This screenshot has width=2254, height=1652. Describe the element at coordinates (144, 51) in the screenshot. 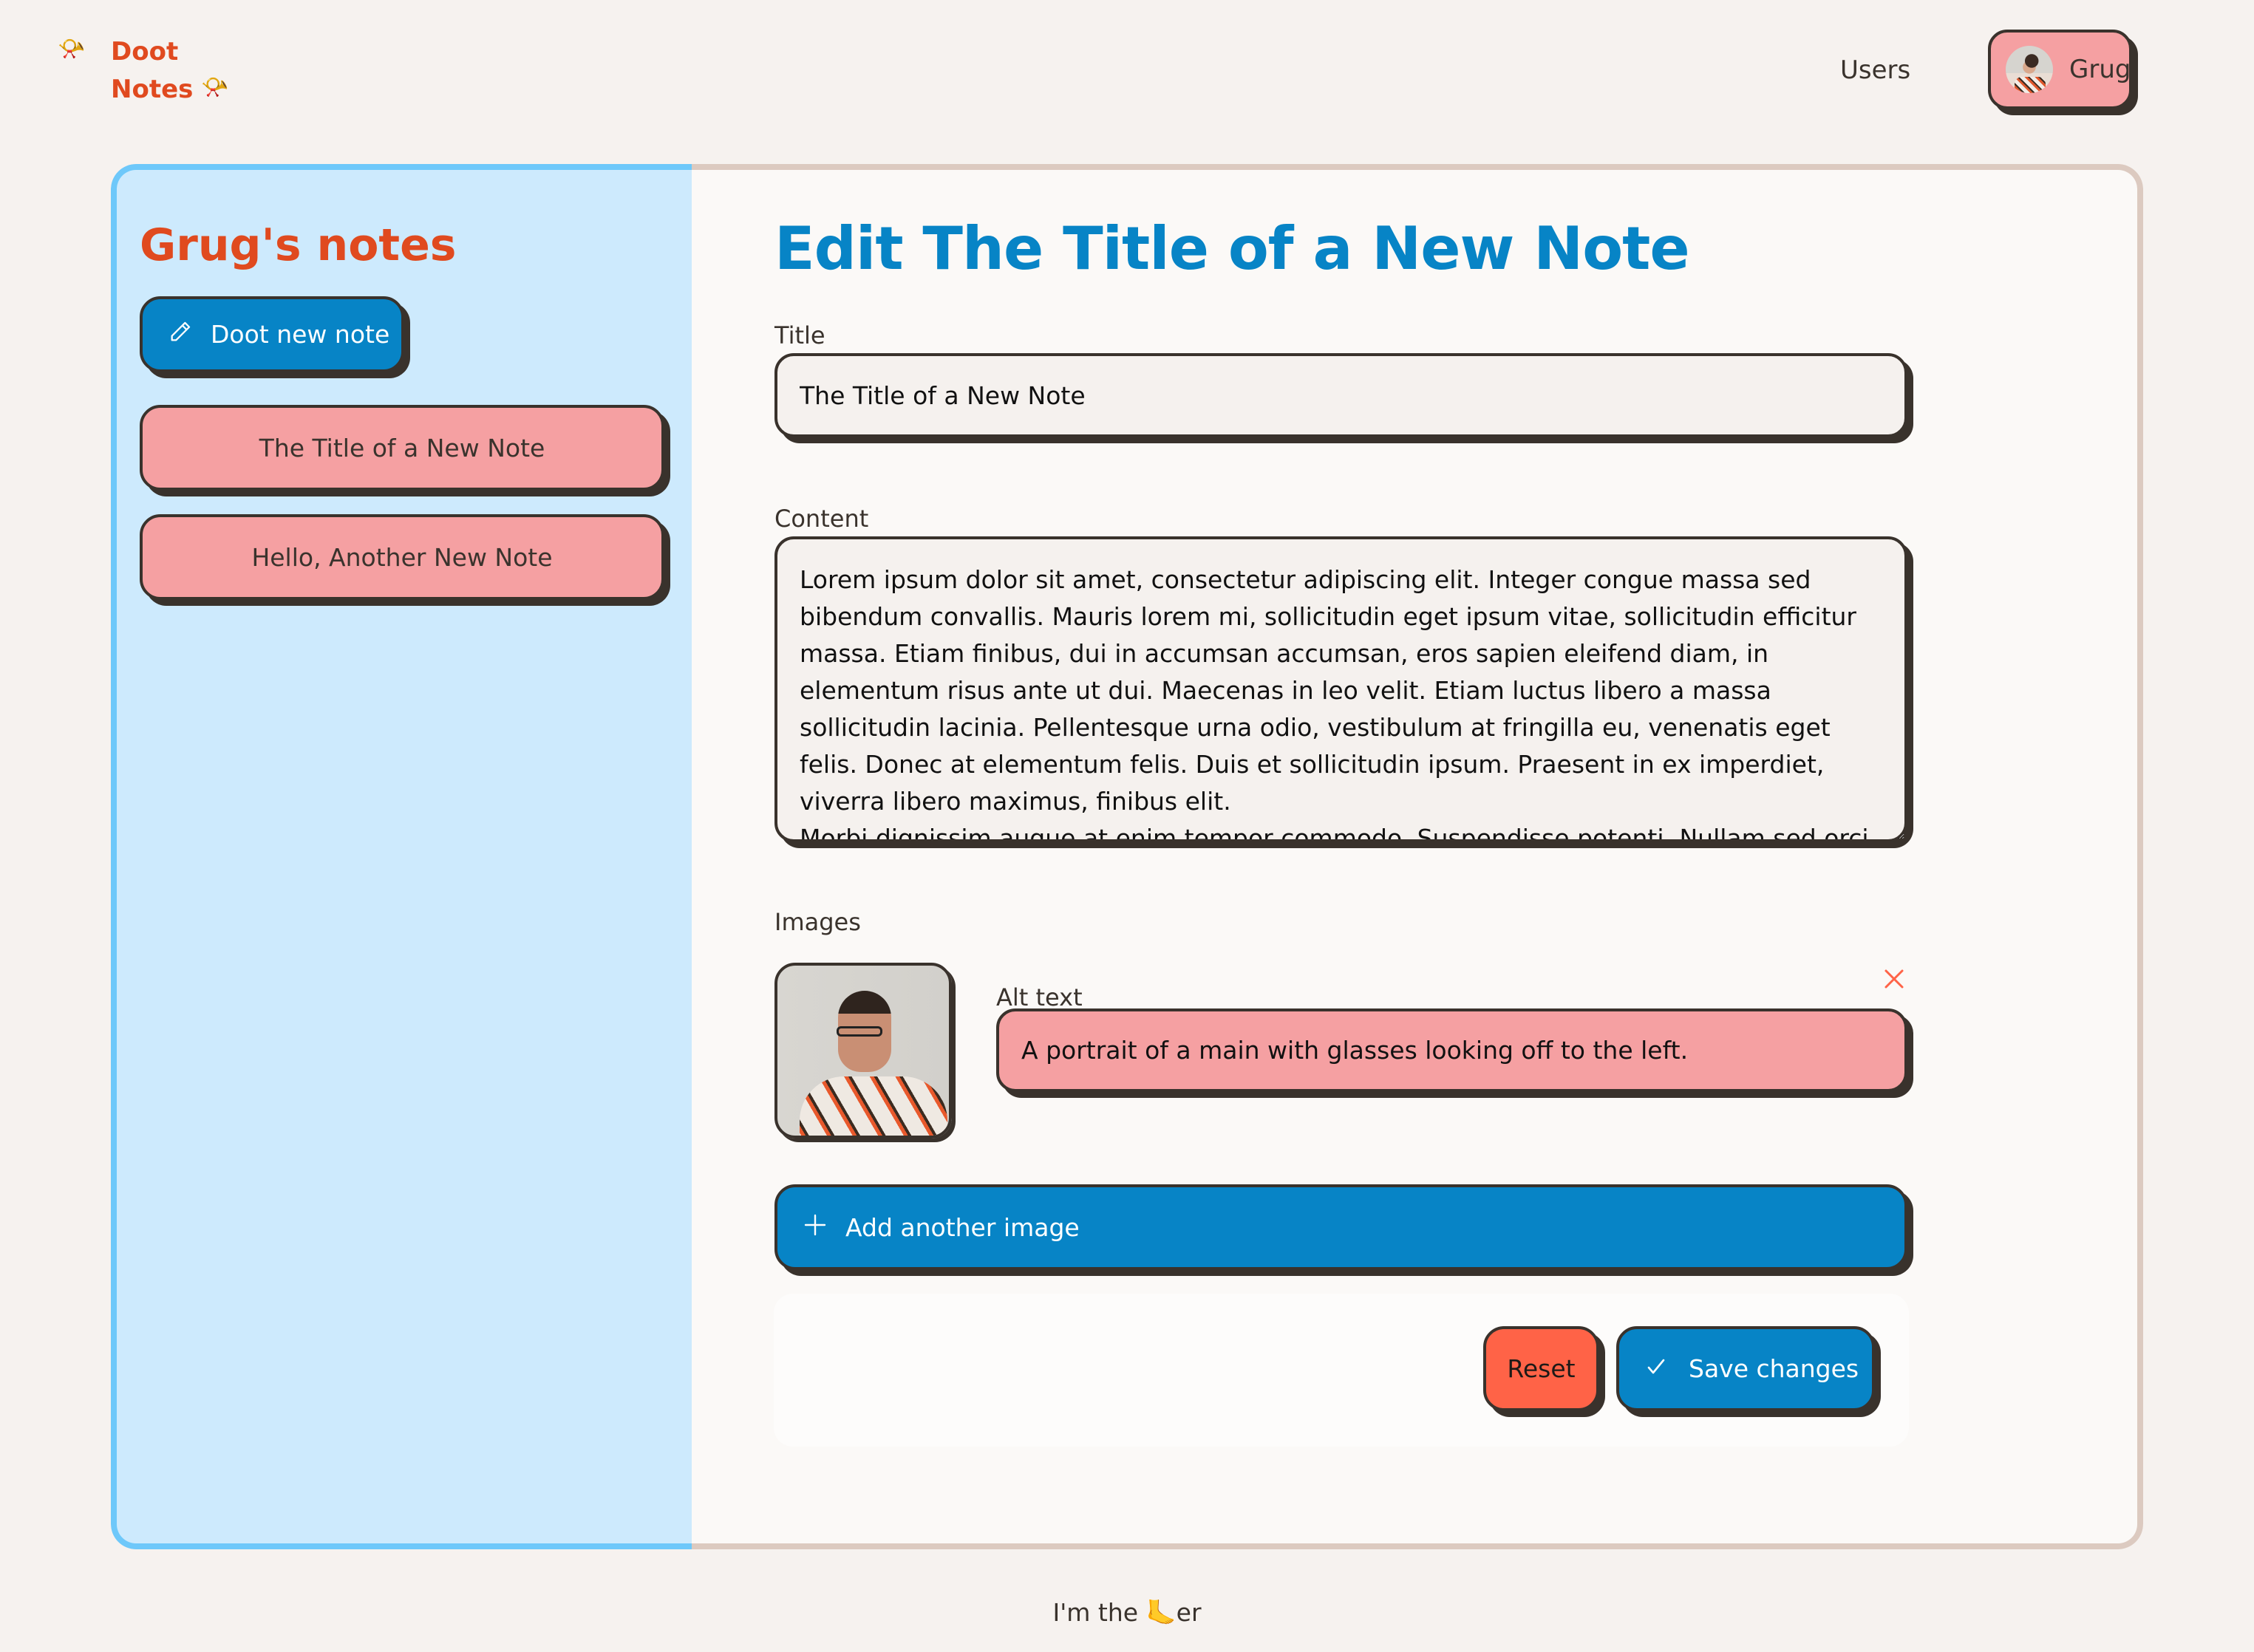

I see `logo-line-1: Doot` at that location.